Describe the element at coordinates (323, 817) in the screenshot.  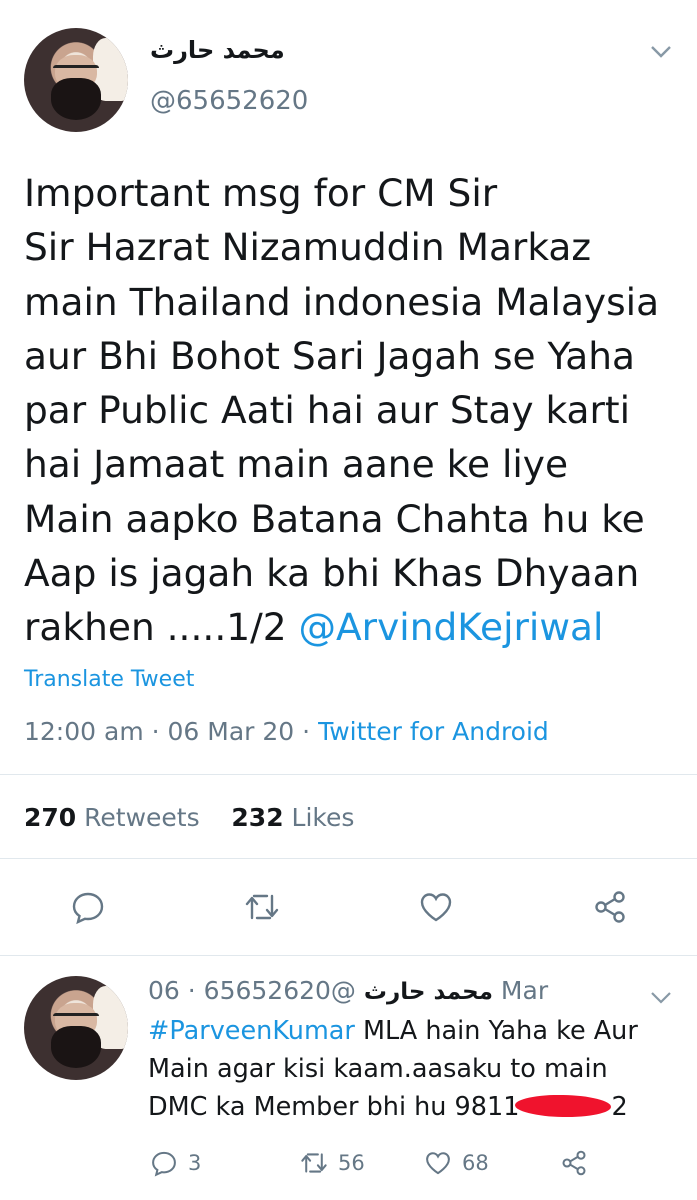
I see `likes-label: Likes` at that location.